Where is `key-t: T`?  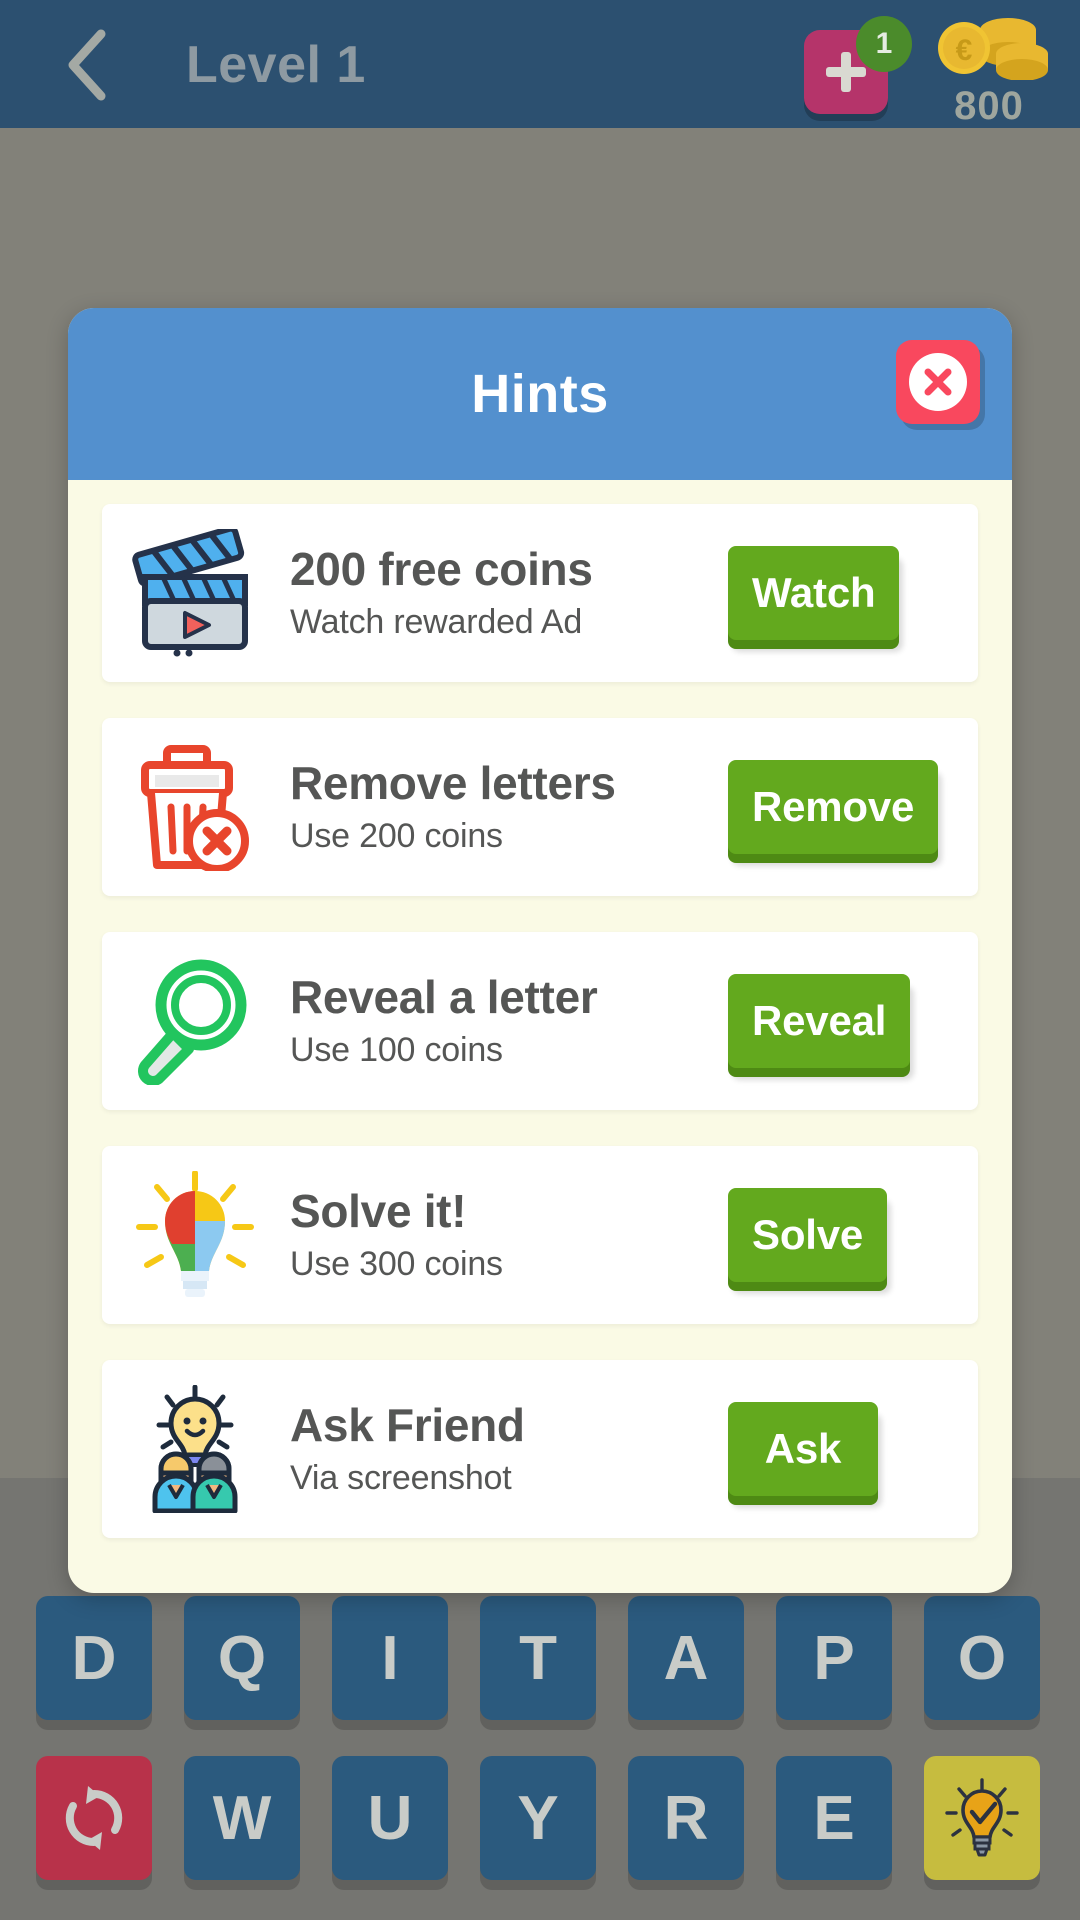 key-t: T is located at coordinates (538, 1658).